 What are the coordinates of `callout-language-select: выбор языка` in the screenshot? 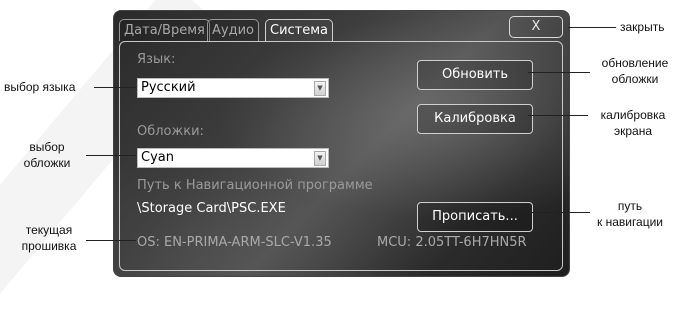 It's located at (40, 87).